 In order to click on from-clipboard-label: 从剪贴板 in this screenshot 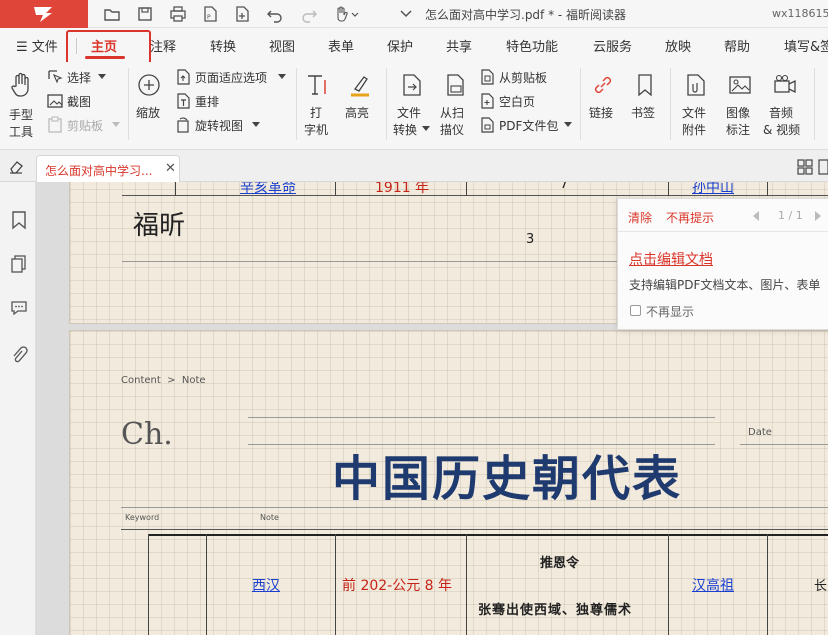, I will do `click(523, 78)`.